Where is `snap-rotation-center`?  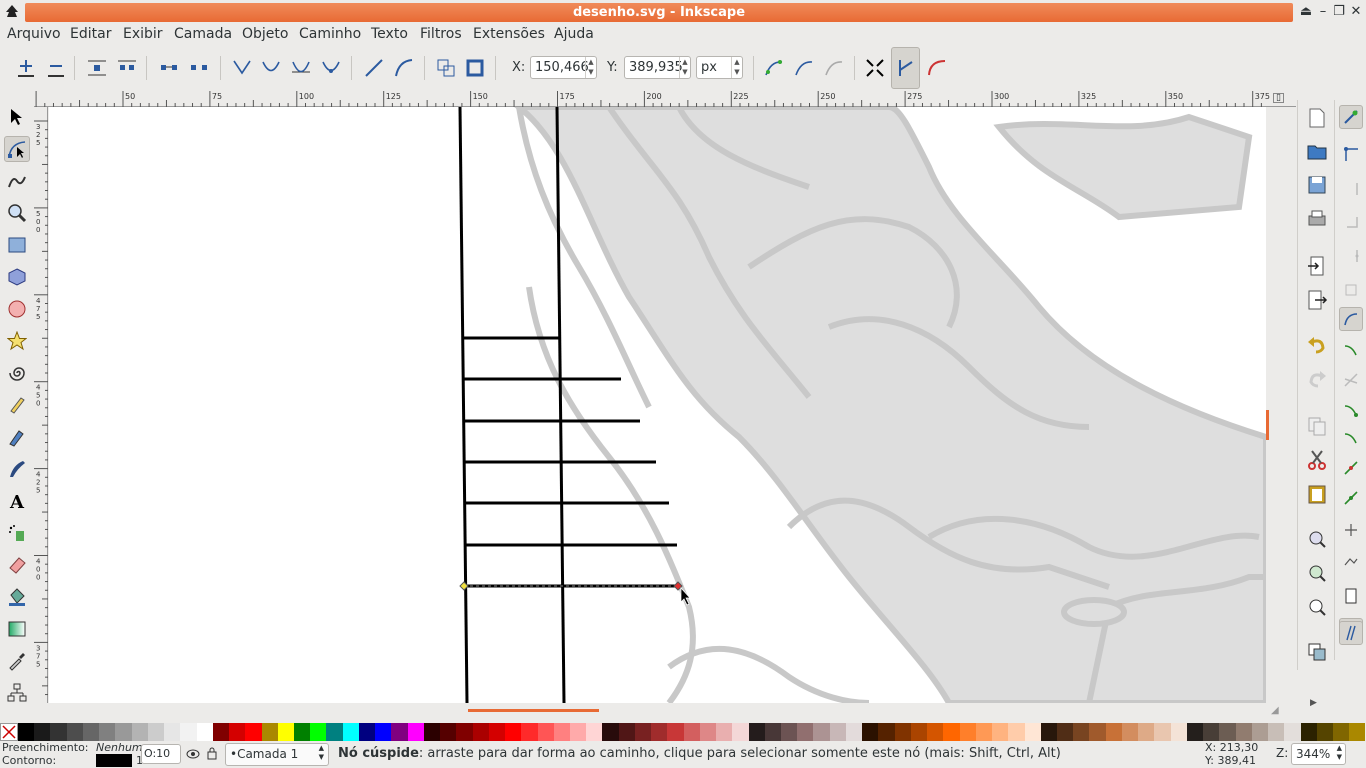 snap-rotation-center is located at coordinates (1351, 530).